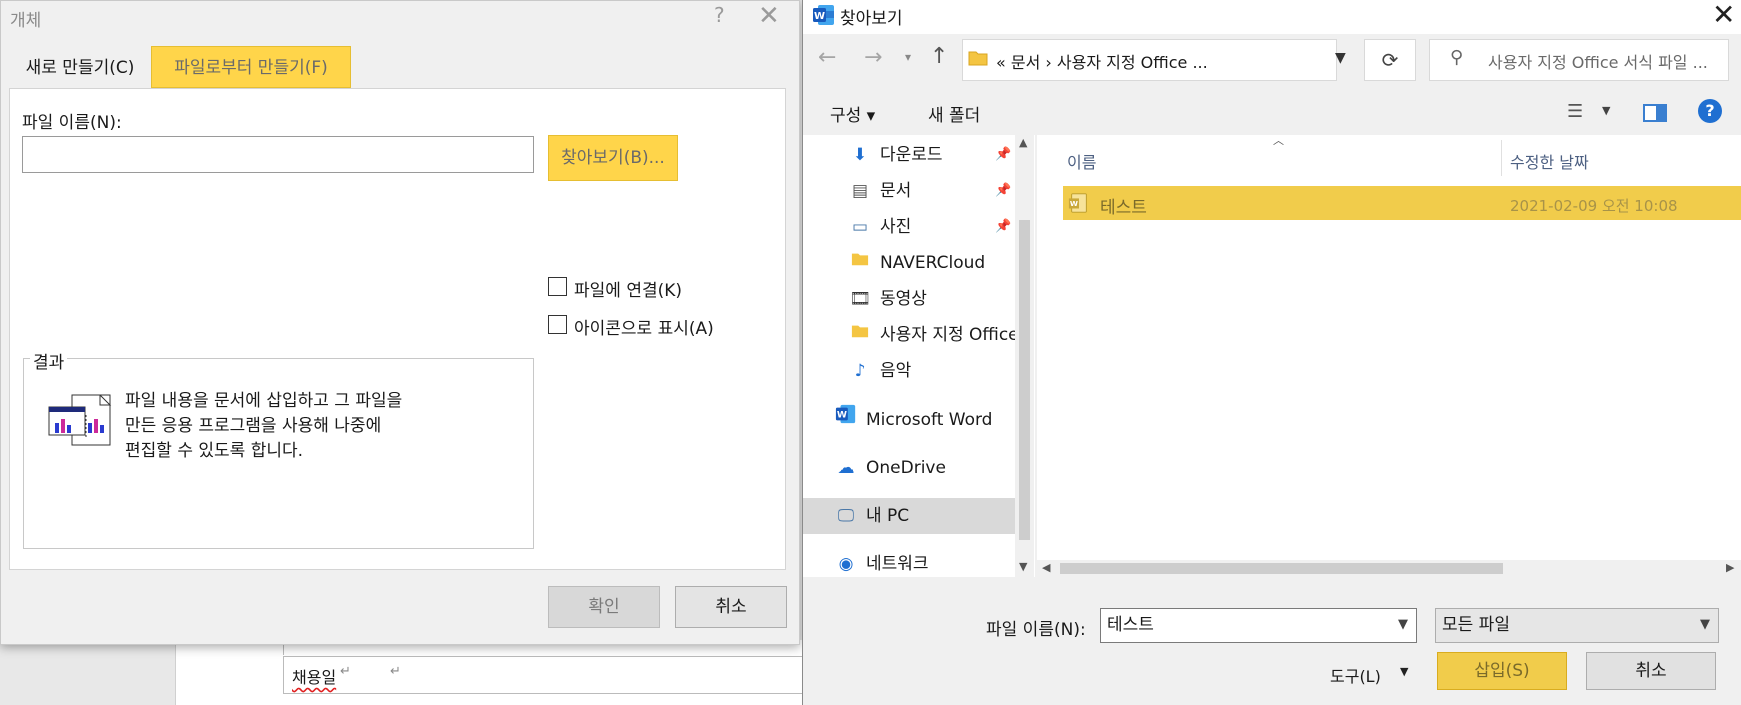  What do you see at coordinates (557, 324) in the screenshot?
I see `display-as-icon-checkbox` at bounding box center [557, 324].